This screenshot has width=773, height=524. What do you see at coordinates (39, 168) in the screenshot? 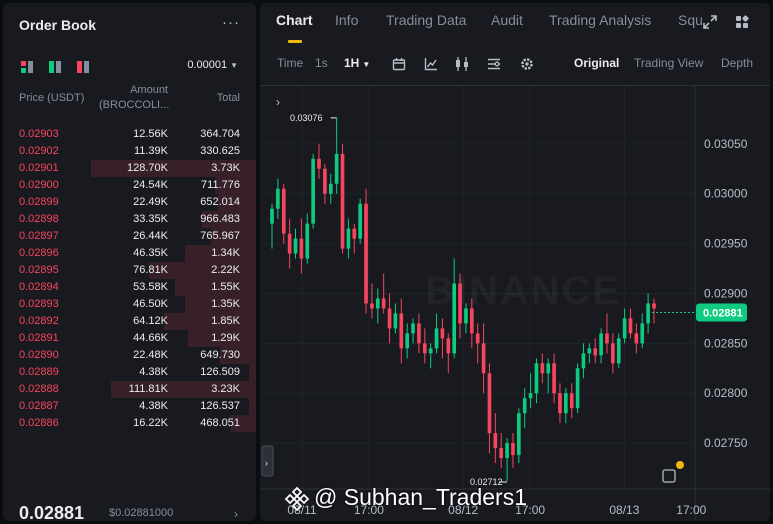
I see `ask-price: 0.02901` at bounding box center [39, 168].